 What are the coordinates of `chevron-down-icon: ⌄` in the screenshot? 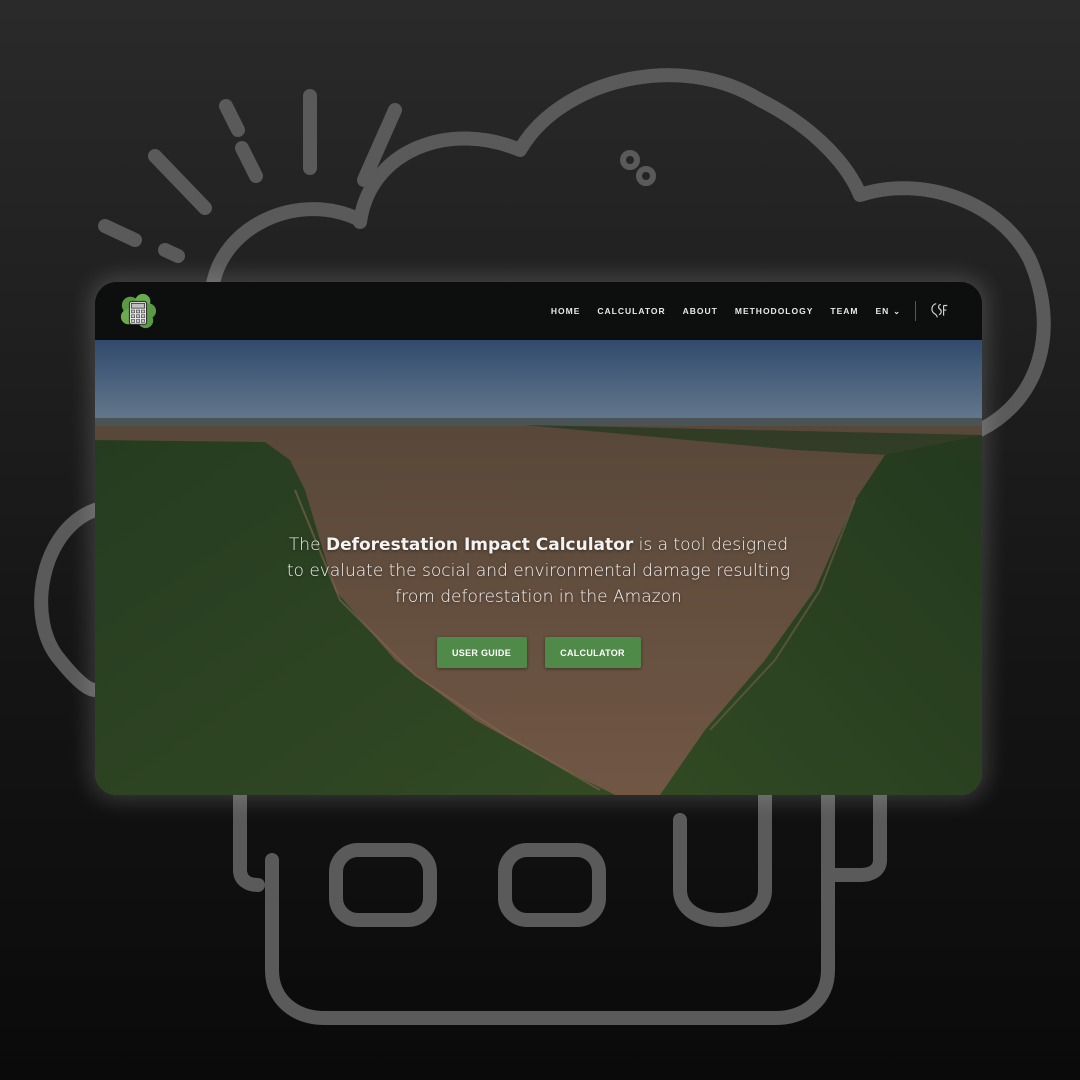 It's located at (897, 311).